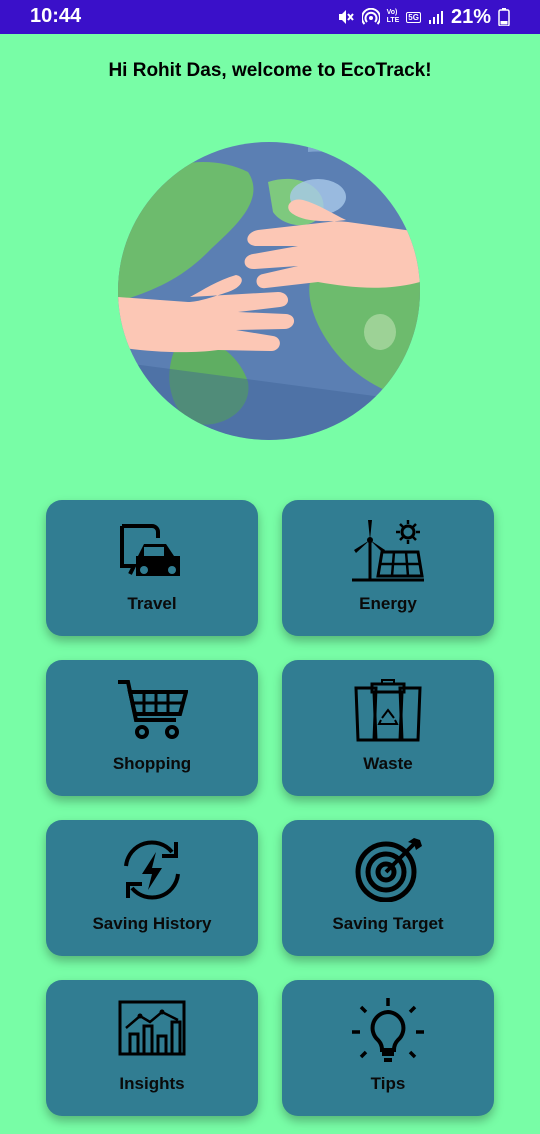 This screenshot has height=1134, width=540. I want to click on tile-shopping: Shopping, so click(152, 728).